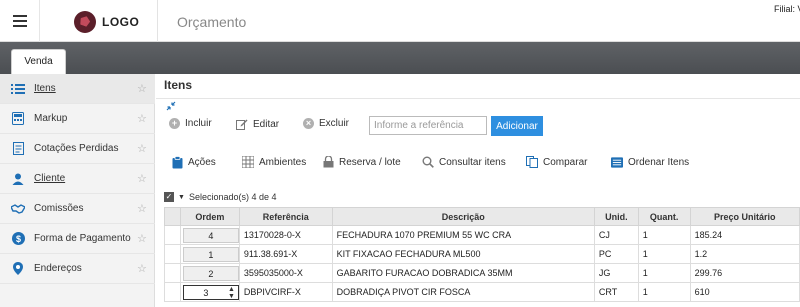 This screenshot has height=307, width=800. Describe the element at coordinates (370, 162) in the screenshot. I see `reserva-label: Reserva / lote` at that location.